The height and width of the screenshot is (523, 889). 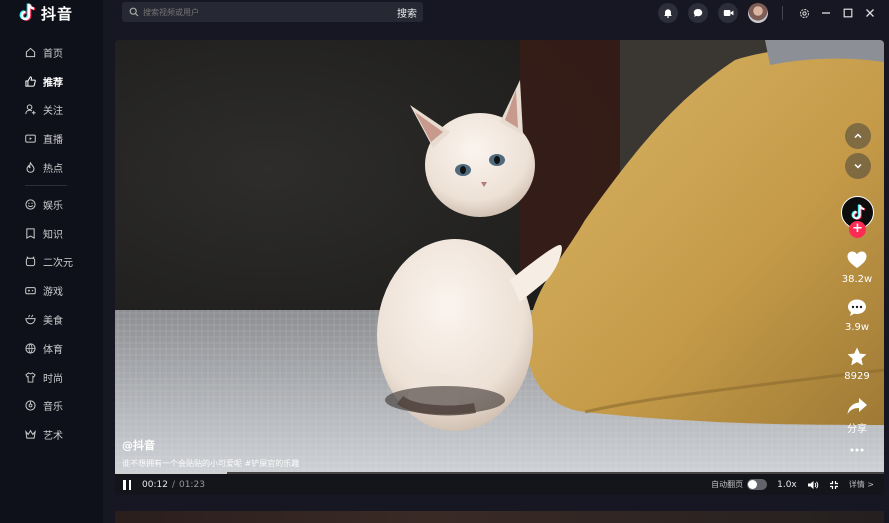 I want to click on sidebar-item-live: 直播, so click(x=51, y=138).